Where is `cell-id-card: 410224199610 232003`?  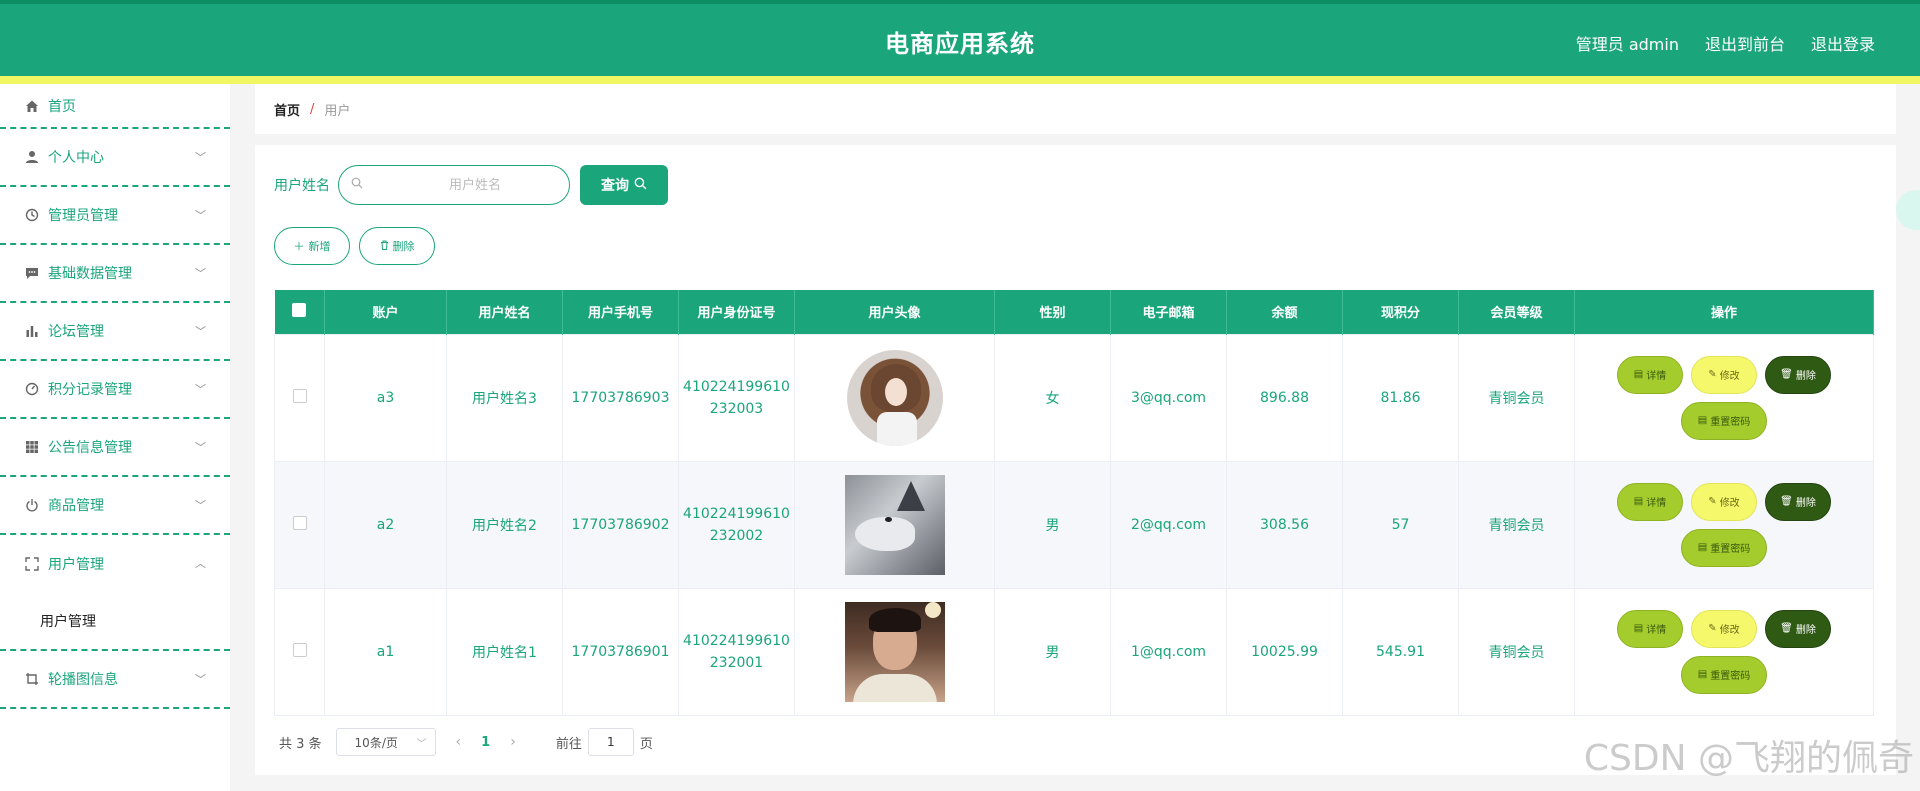
cell-id-card: 410224199610 232003 is located at coordinates (736, 397).